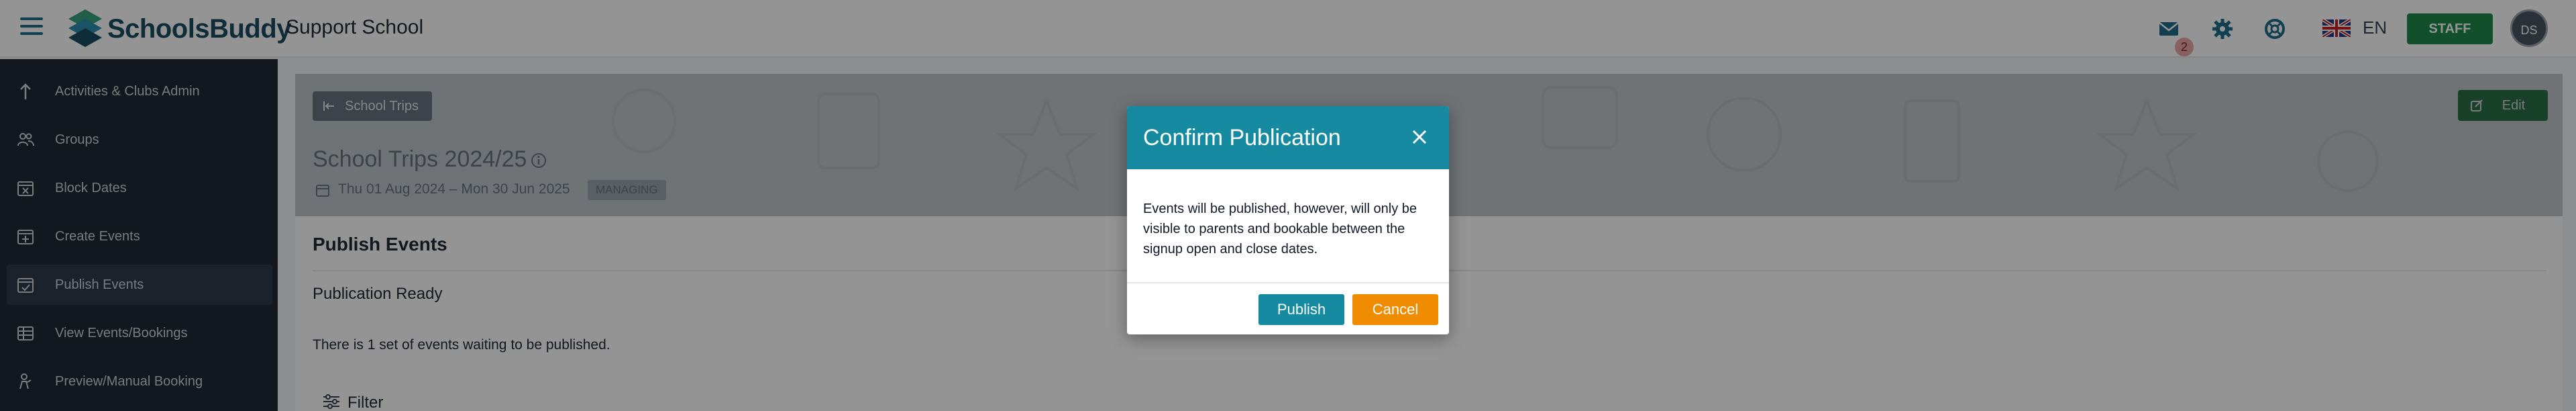 Image resolution: width=2576 pixels, height=411 pixels. I want to click on dialog-header: Confirm Publication, so click(1288, 137).